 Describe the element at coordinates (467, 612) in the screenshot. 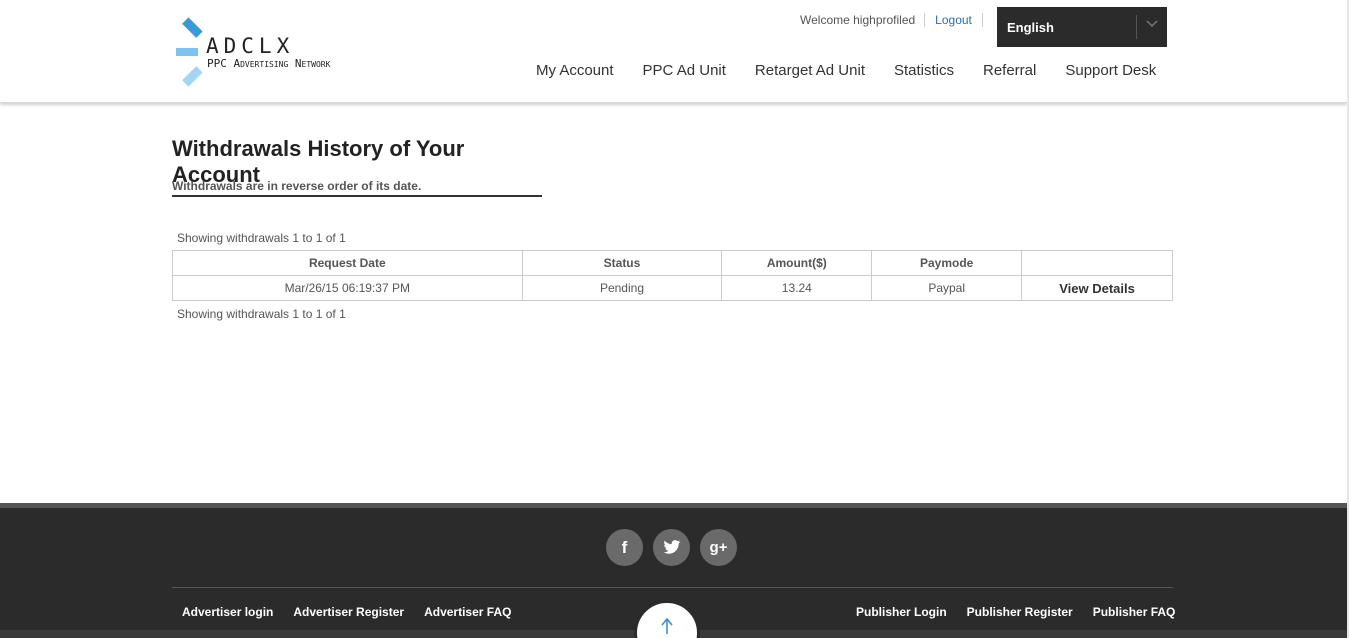

I see `advertiser-faq-link: Advertiser FAQ` at that location.